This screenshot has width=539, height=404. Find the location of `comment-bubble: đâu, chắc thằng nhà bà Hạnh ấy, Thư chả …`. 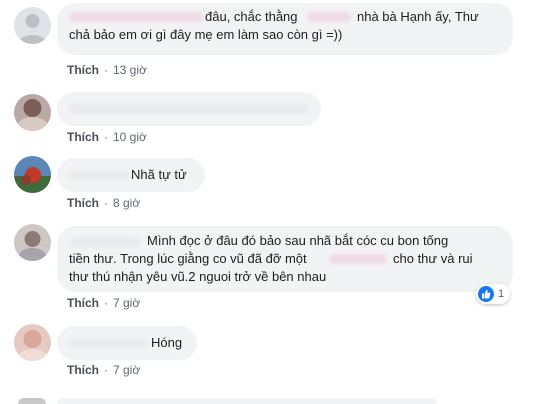

comment-bubble: đâu, chắc thằng nhà bà Hạnh ấy, Thư chả … is located at coordinates (285, 29).